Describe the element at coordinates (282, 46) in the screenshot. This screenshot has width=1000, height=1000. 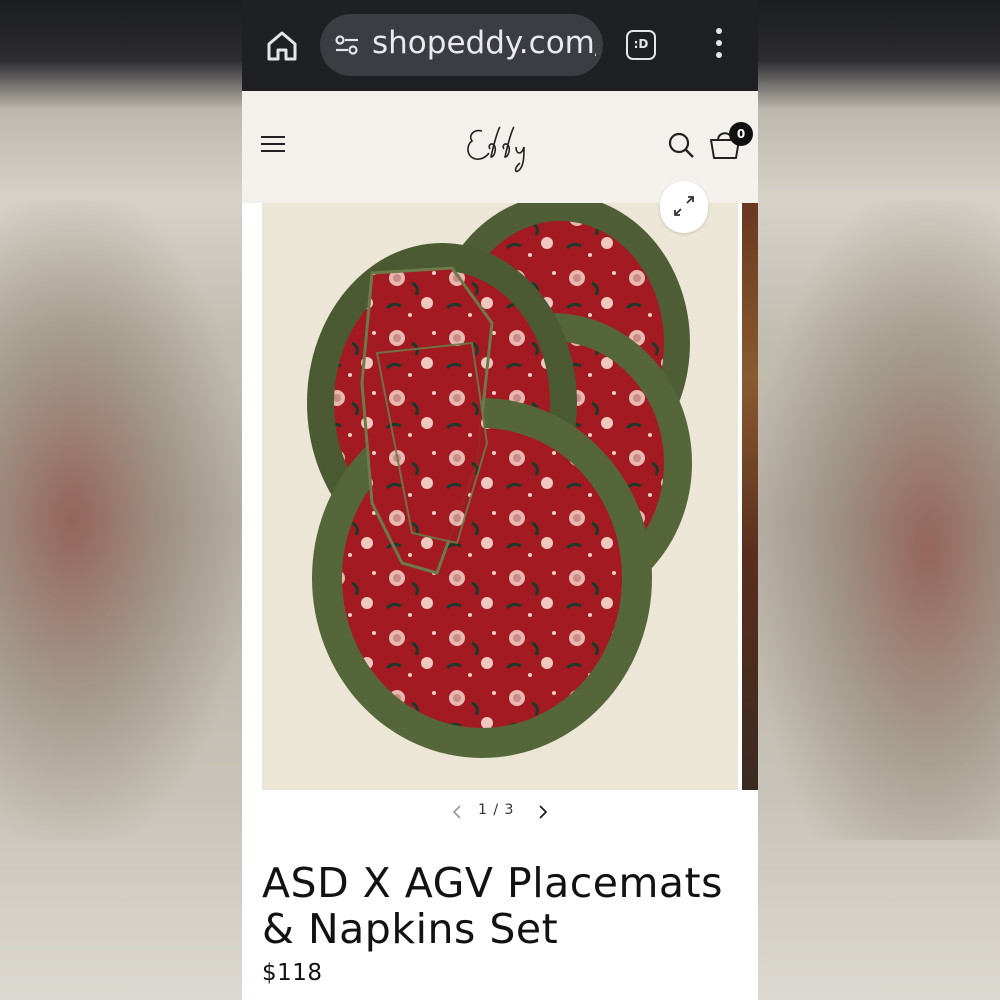
I see `home-icon` at that location.